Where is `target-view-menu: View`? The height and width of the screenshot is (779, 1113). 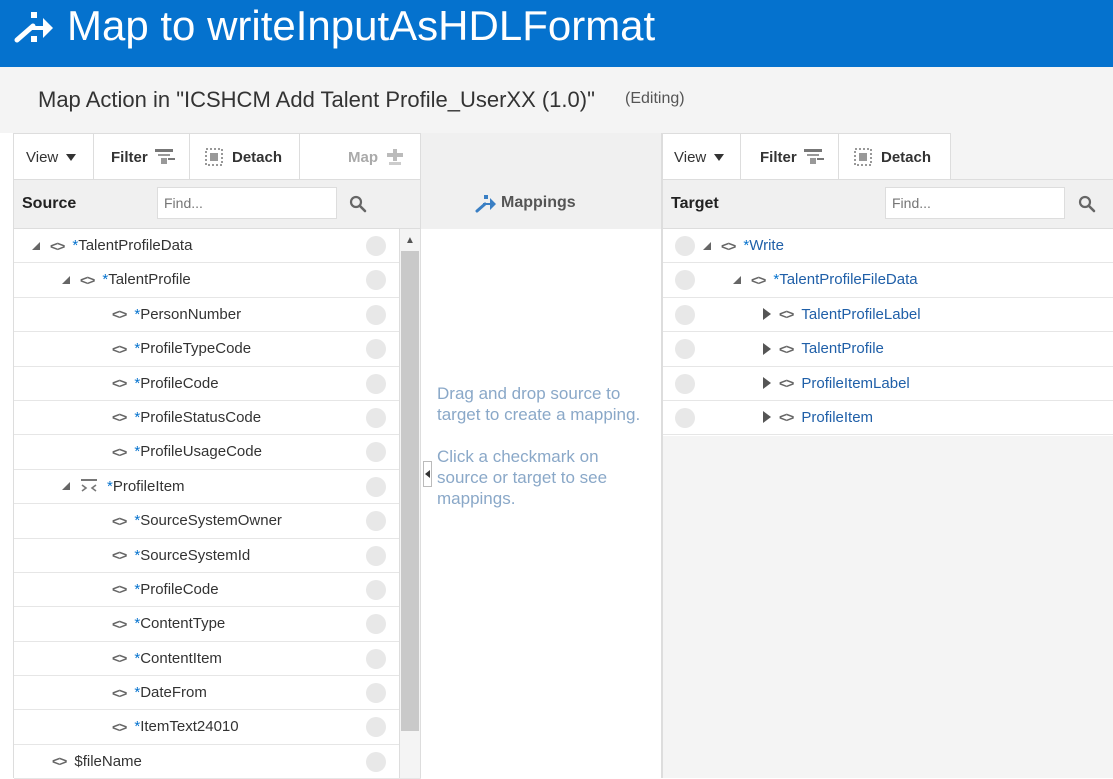
target-view-menu: View is located at coordinates (702, 157).